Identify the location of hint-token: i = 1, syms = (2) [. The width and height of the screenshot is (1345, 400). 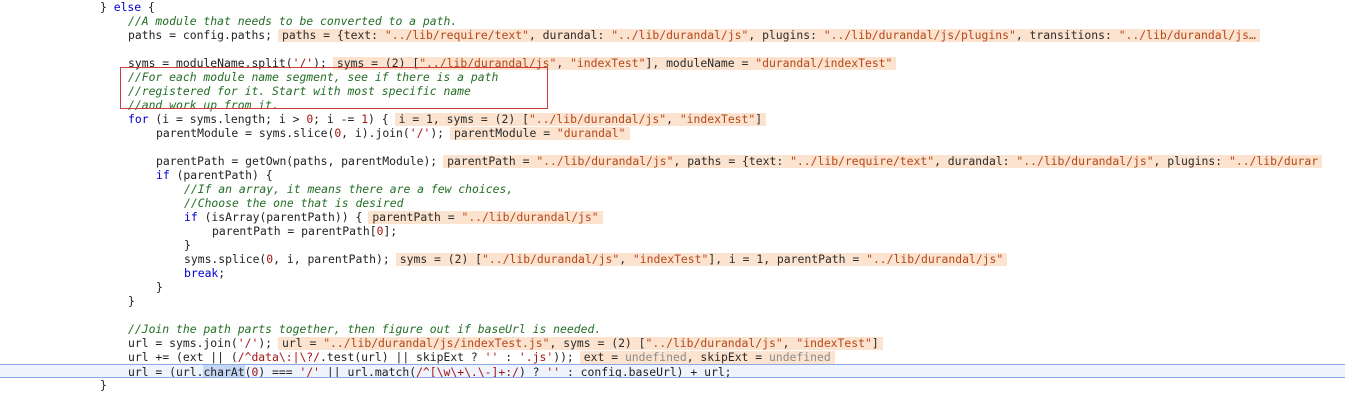
(463, 119).